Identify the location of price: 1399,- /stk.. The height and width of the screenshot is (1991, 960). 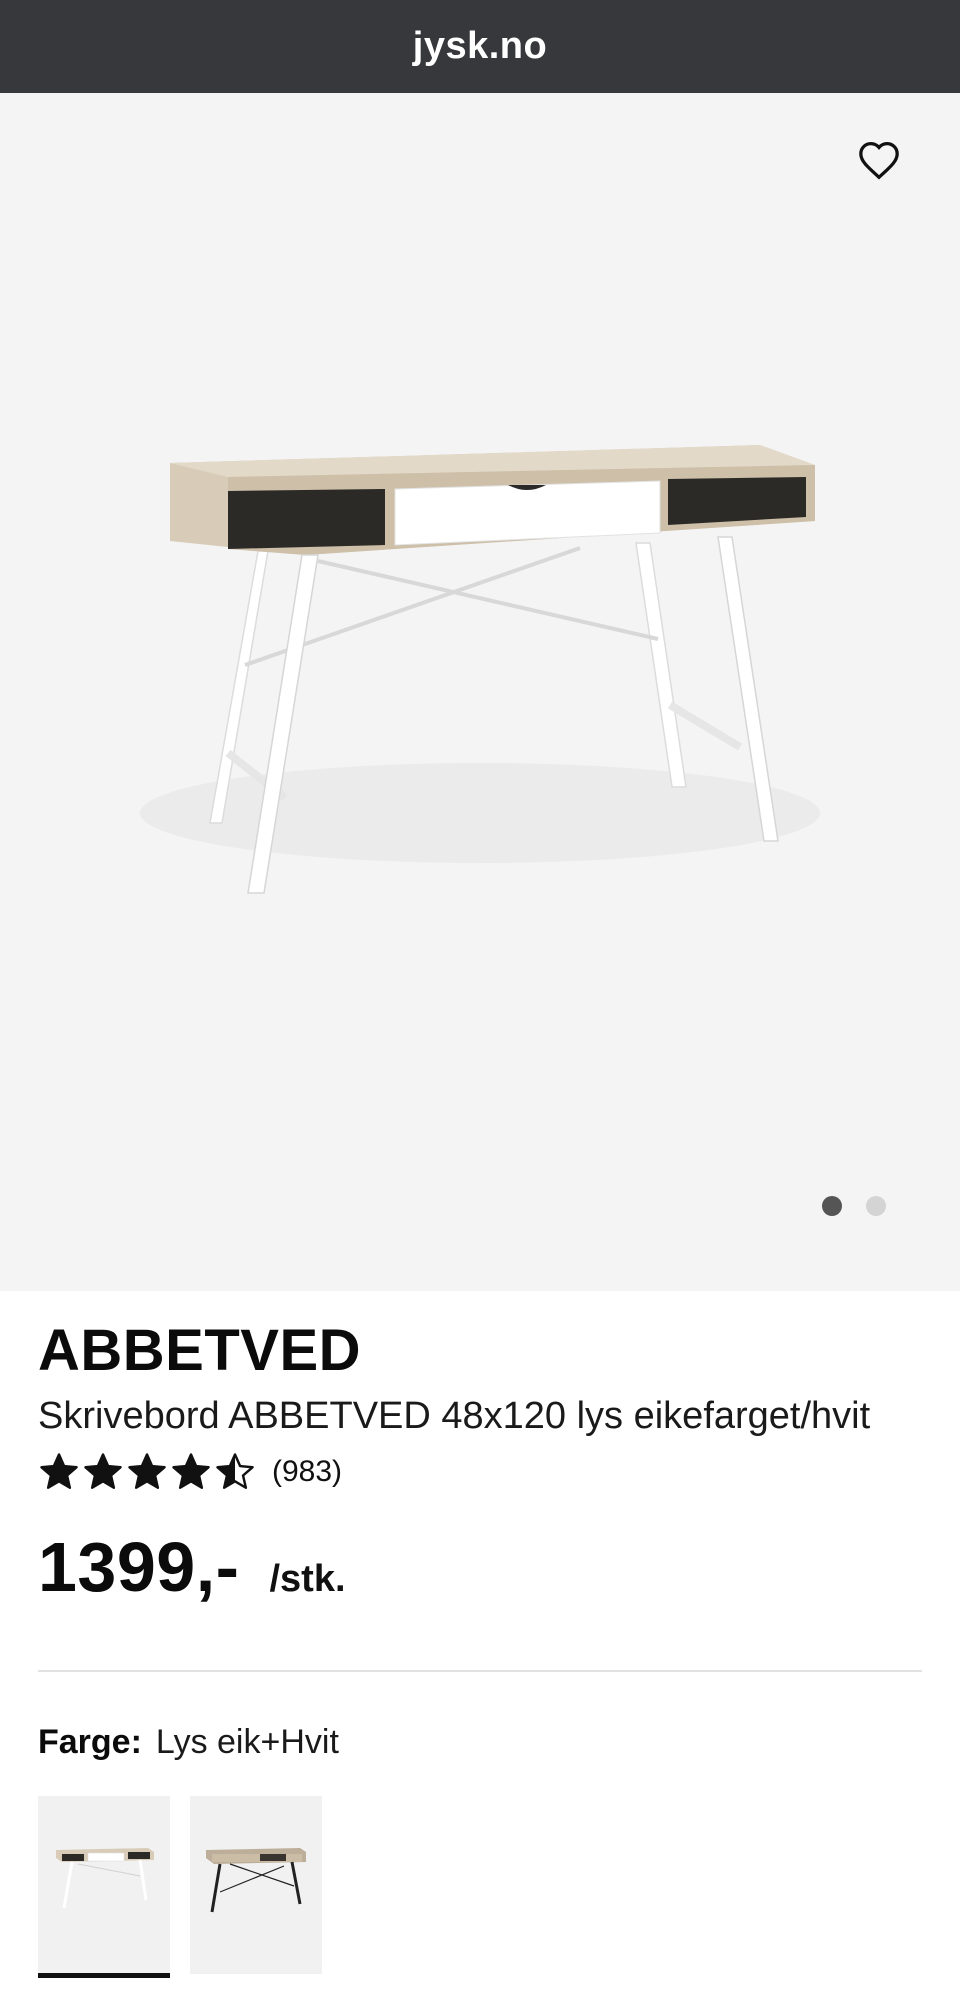
(192, 1567).